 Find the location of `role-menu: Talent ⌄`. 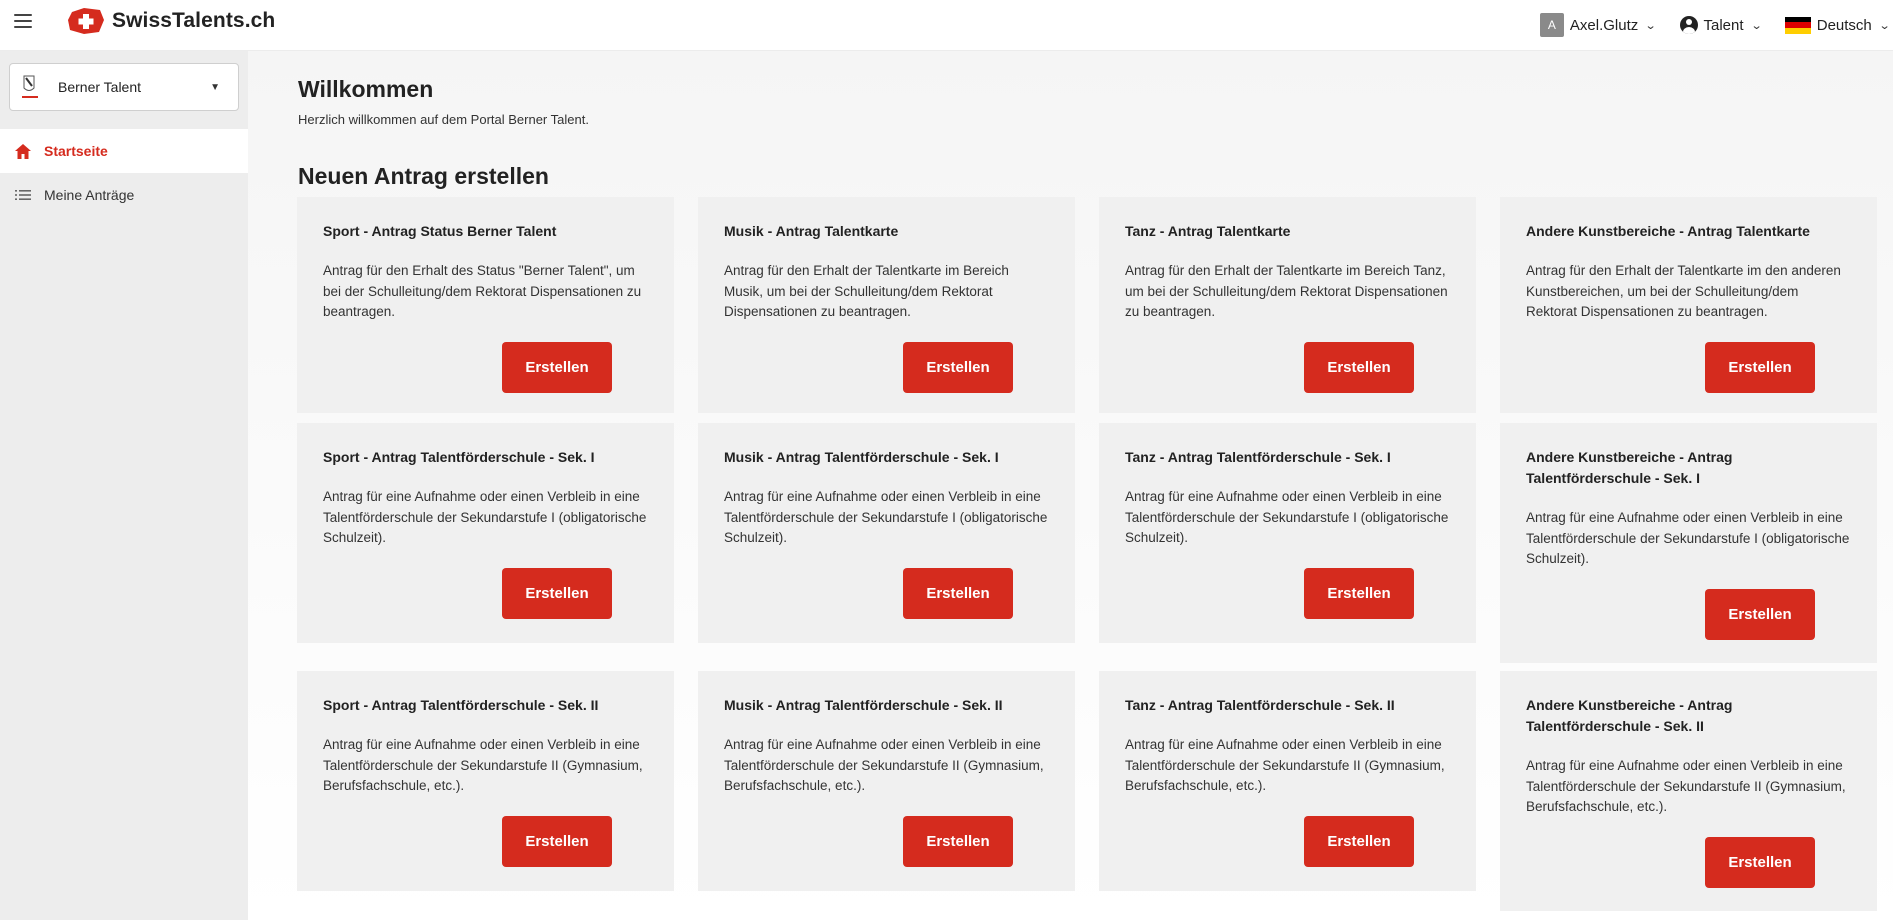

role-menu: Talent ⌄ is located at coordinates (1721, 25).